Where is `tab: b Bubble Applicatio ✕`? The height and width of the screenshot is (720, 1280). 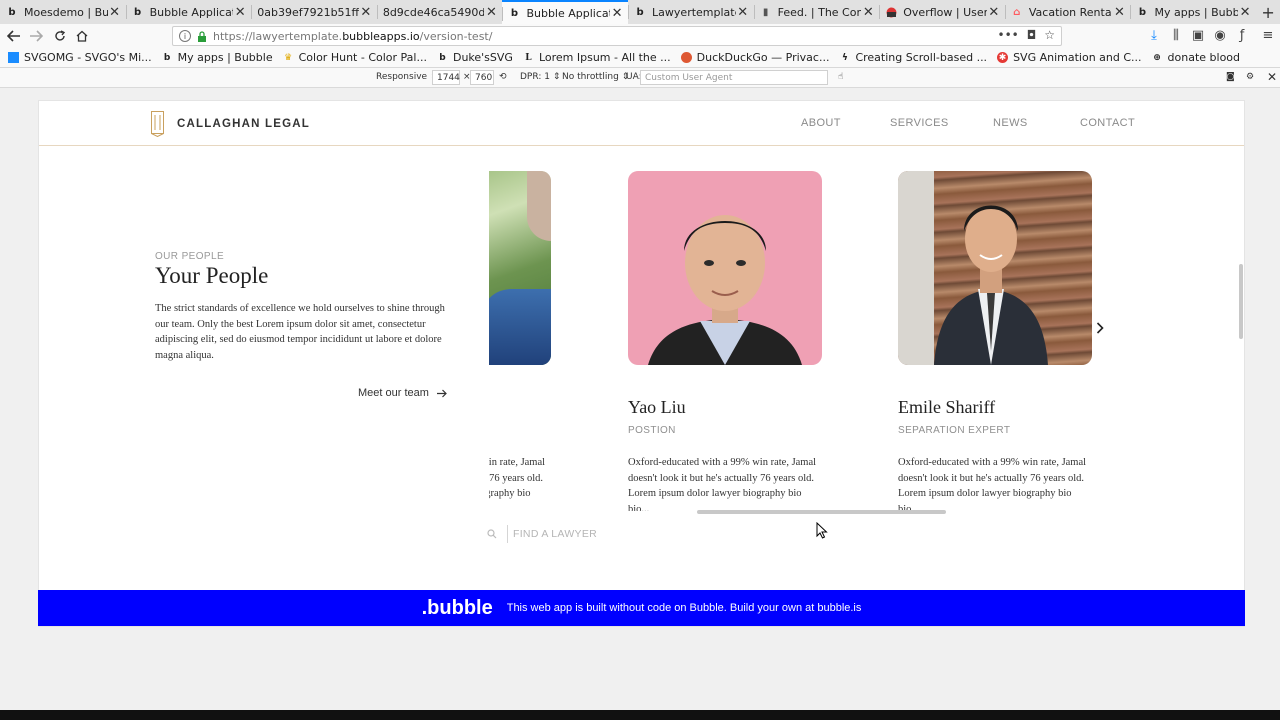
tab: b Bubble Applicatio ✕ is located at coordinates (188, 12).